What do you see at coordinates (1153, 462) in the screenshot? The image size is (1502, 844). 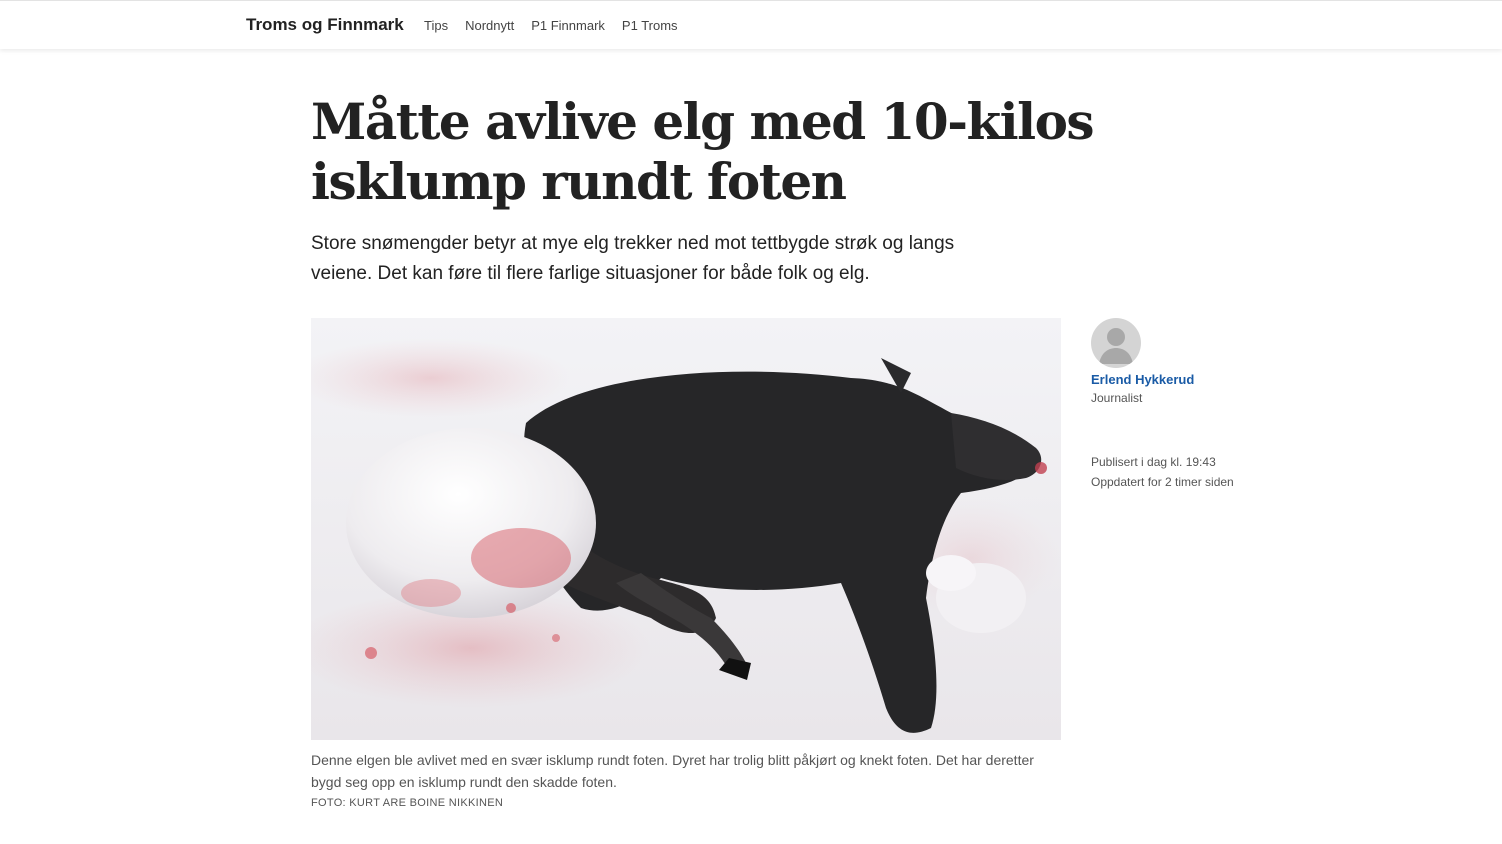 I see `published-time: Publisert i dag kl. 19:43` at bounding box center [1153, 462].